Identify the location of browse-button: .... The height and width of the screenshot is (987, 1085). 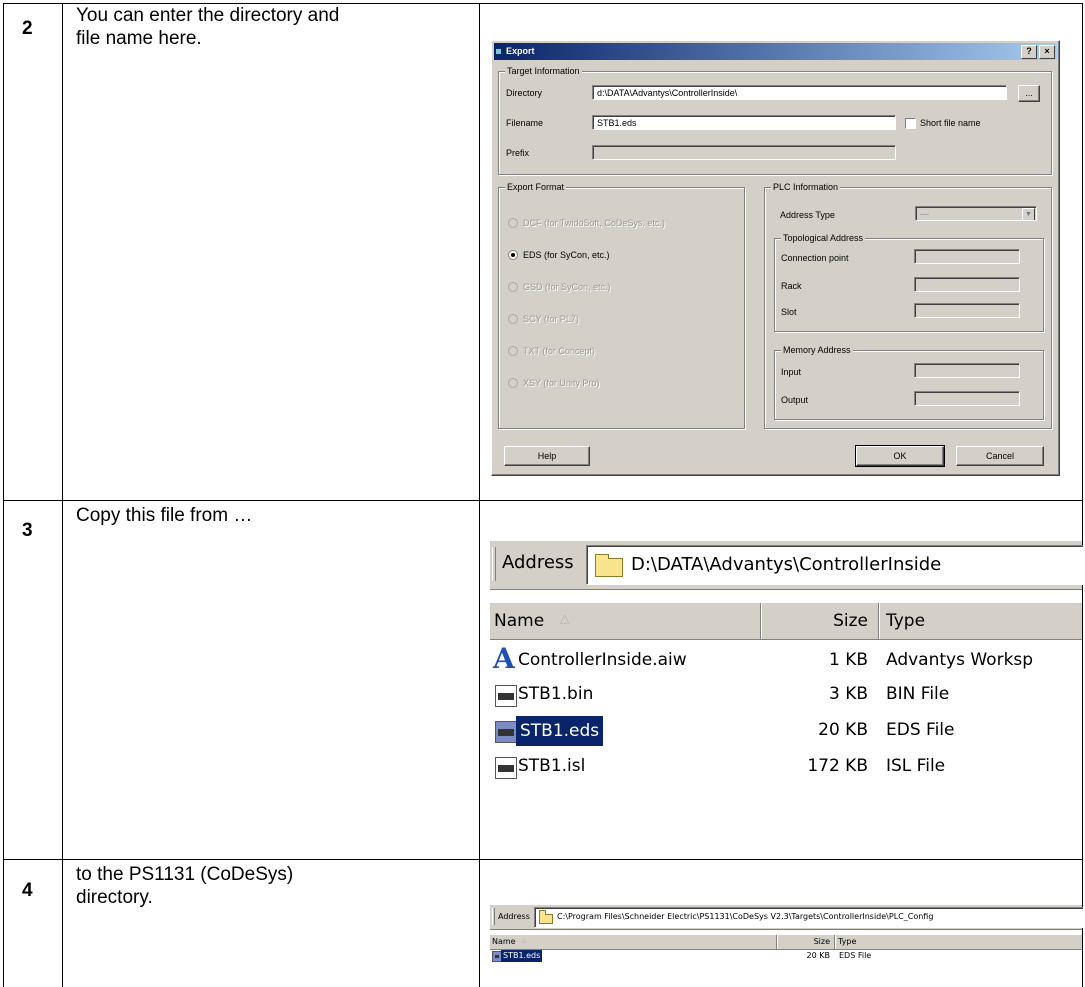
(1029, 93).